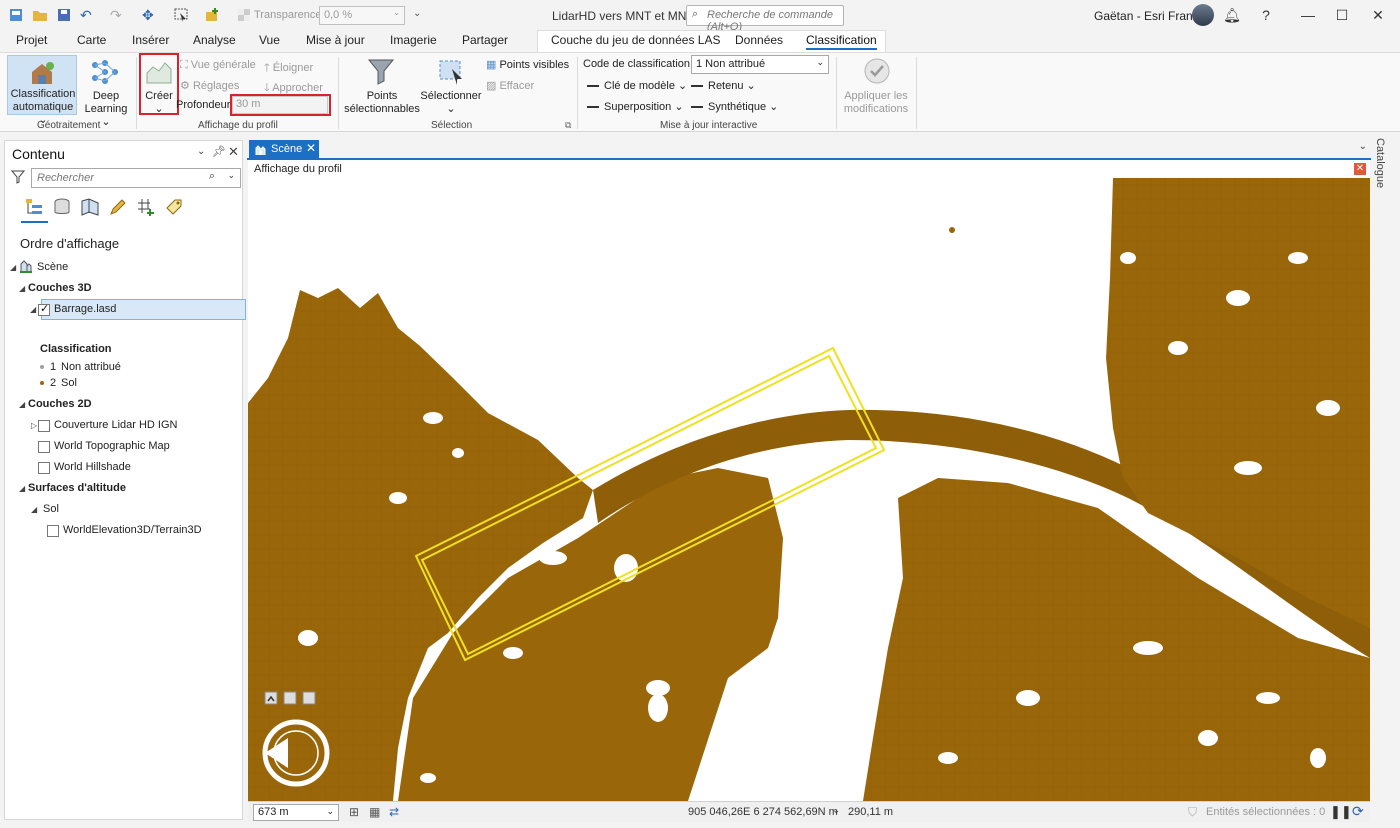 The image size is (1400, 828). What do you see at coordinates (209, 85) in the screenshot?
I see `settings-button: ⚙︎ Réglages` at bounding box center [209, 85].